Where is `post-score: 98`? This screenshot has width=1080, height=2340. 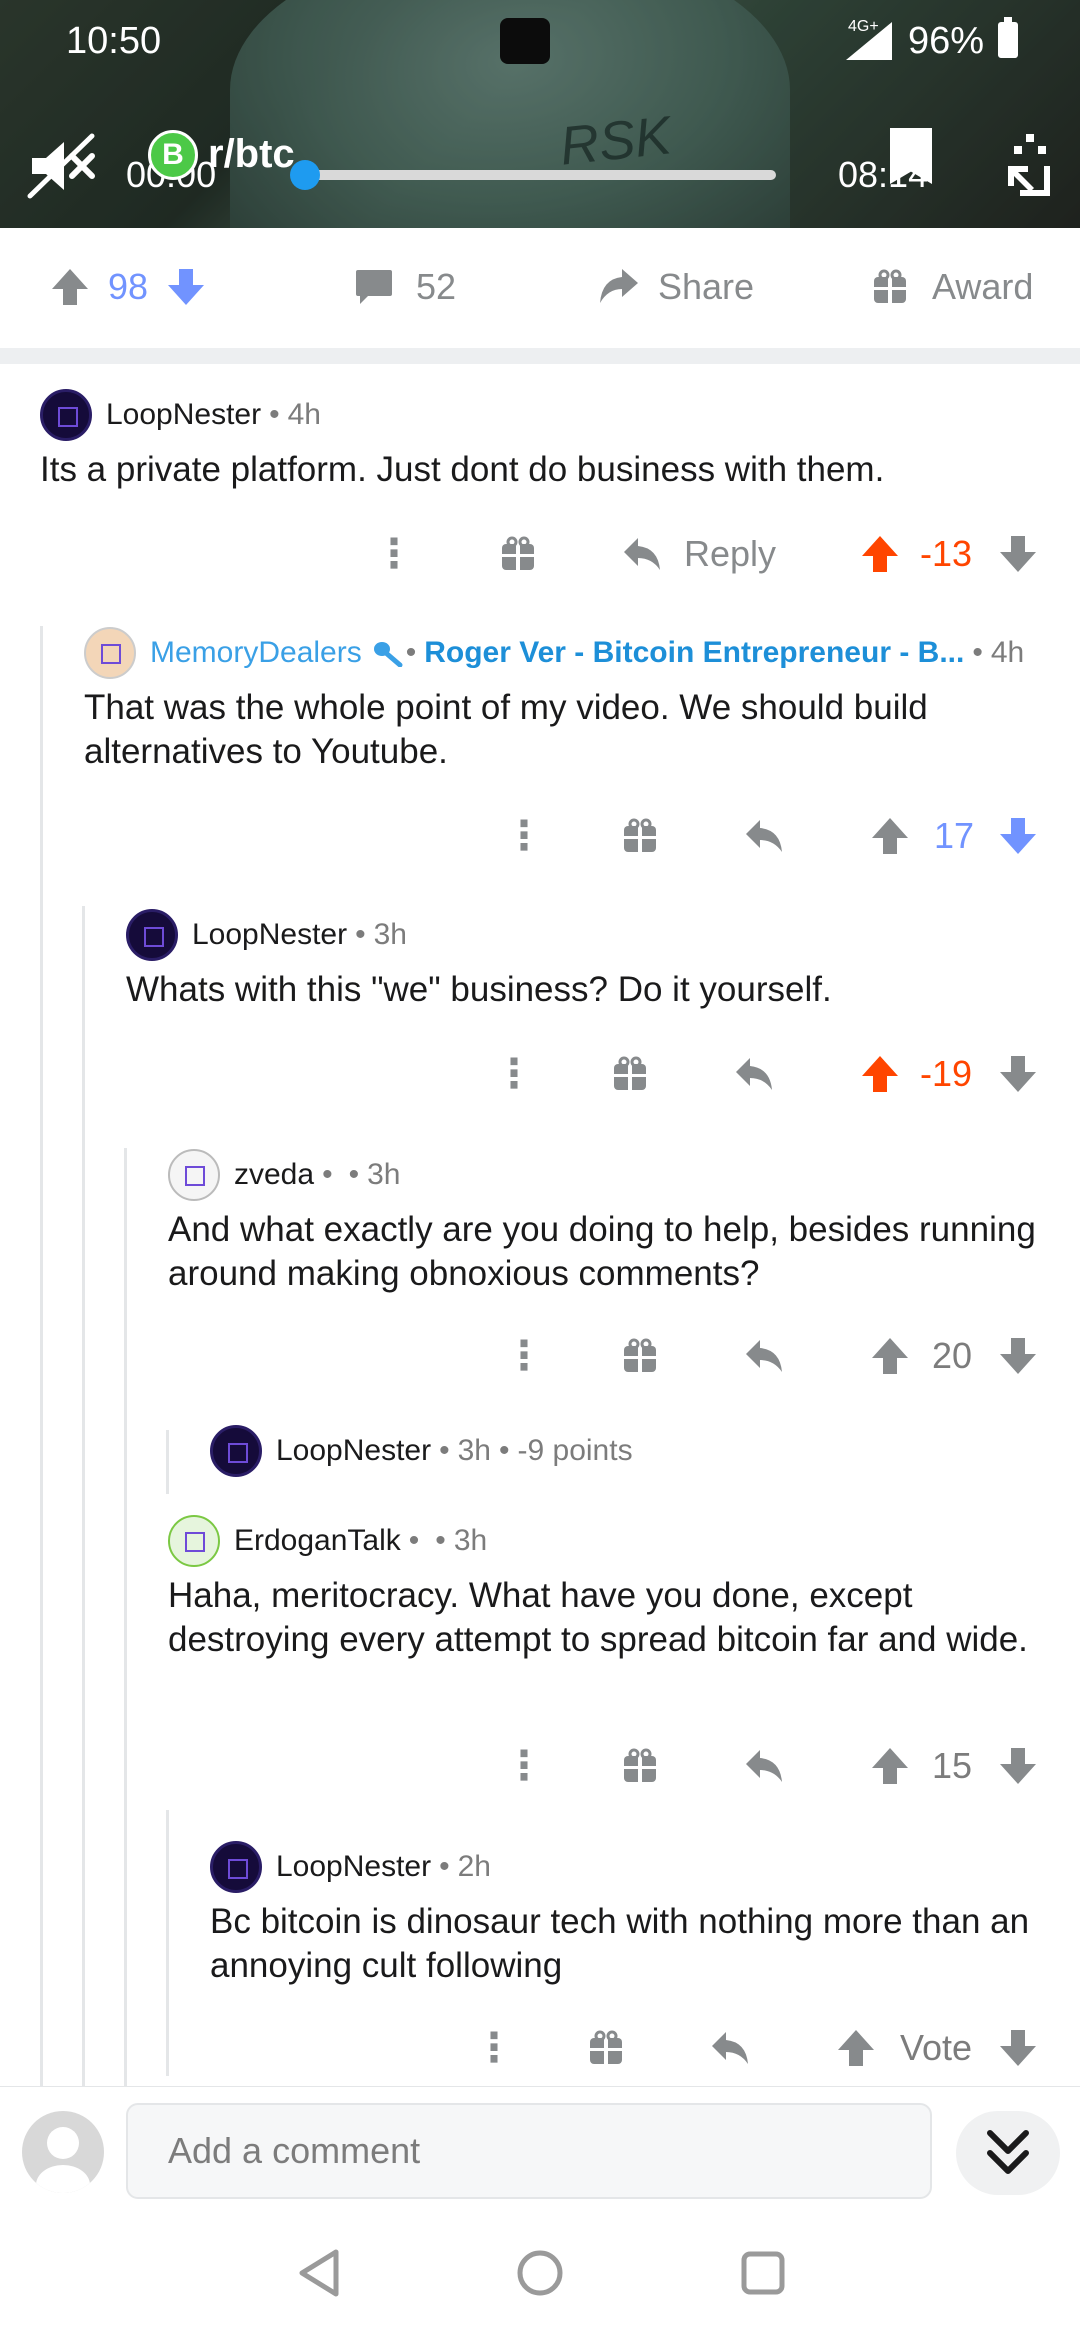 post-score: 98 is located at coordinates (128, 286).